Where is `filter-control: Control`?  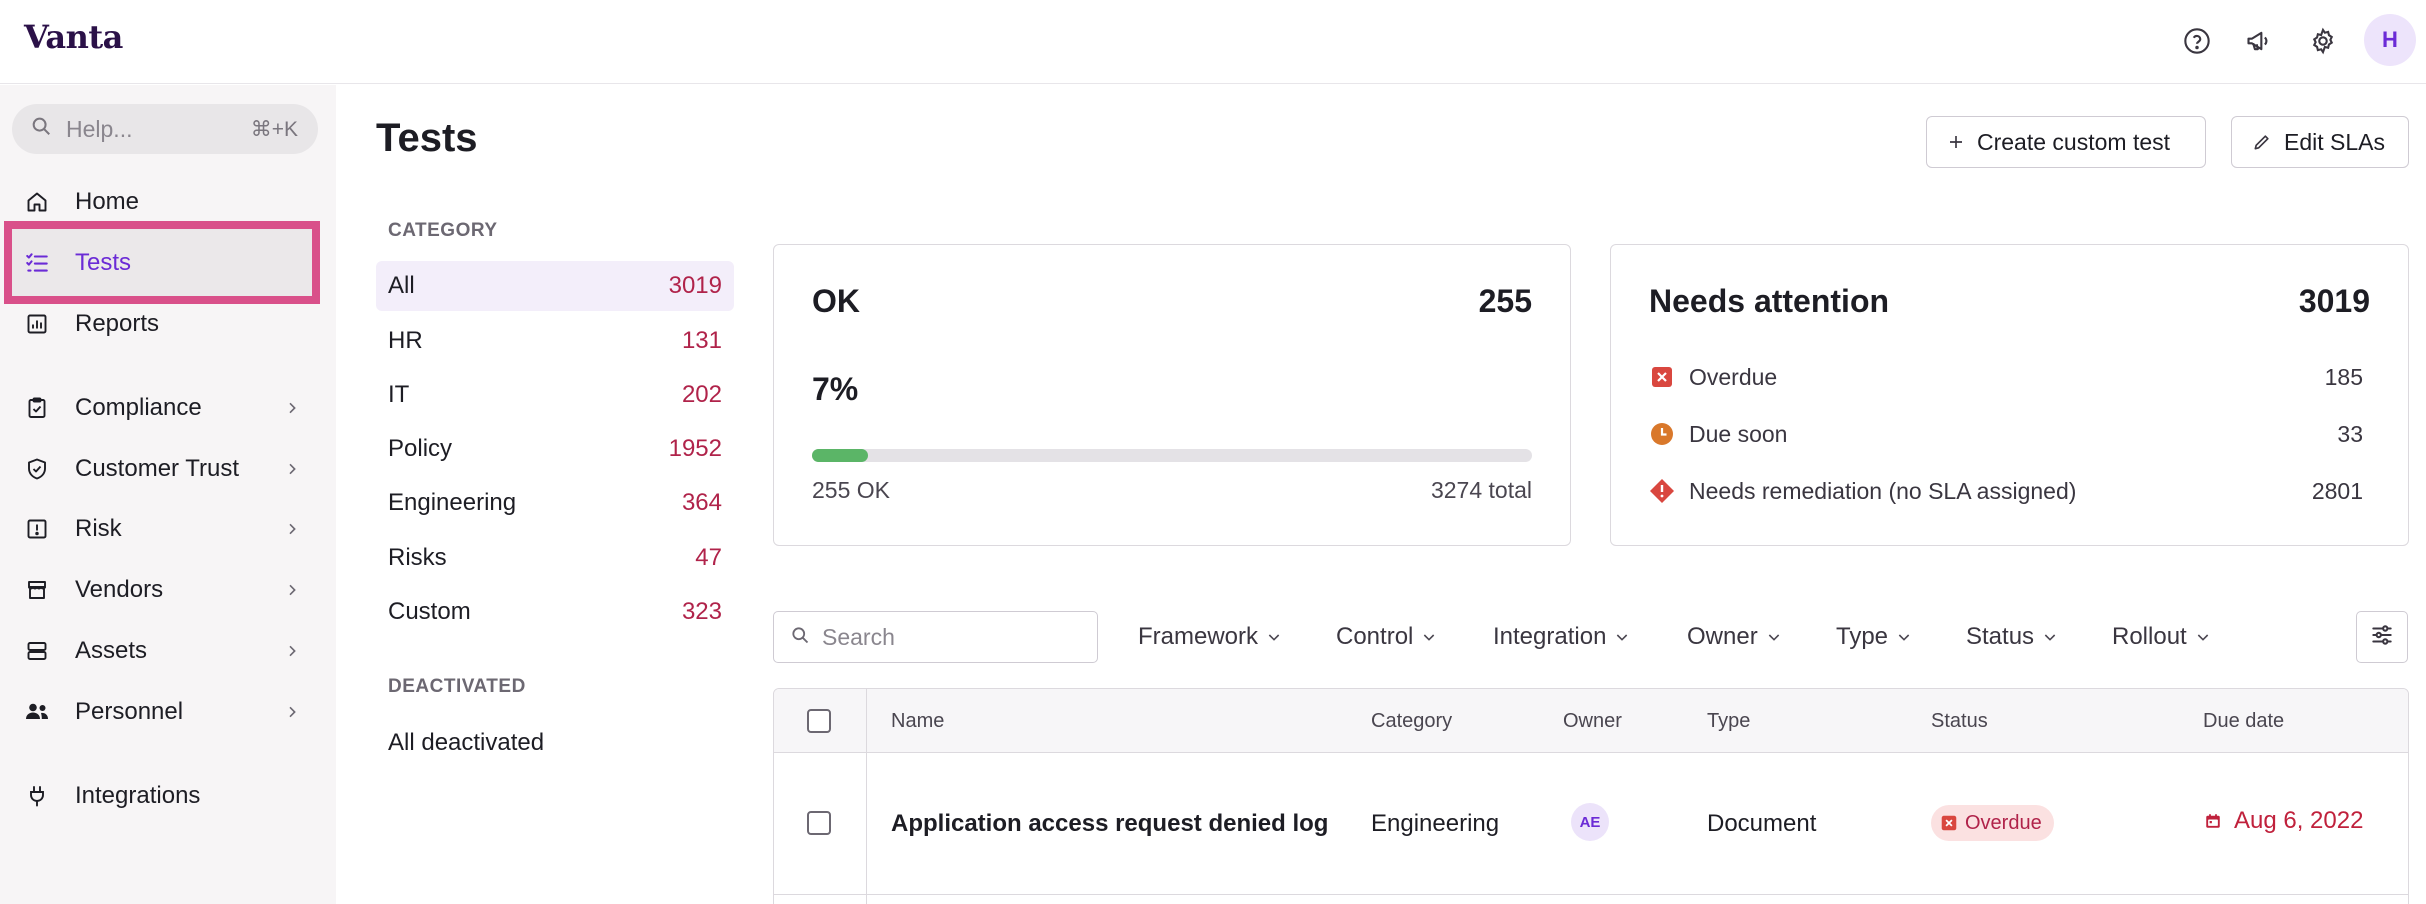 filter-control: Control is located at coordinates (1386, 637).